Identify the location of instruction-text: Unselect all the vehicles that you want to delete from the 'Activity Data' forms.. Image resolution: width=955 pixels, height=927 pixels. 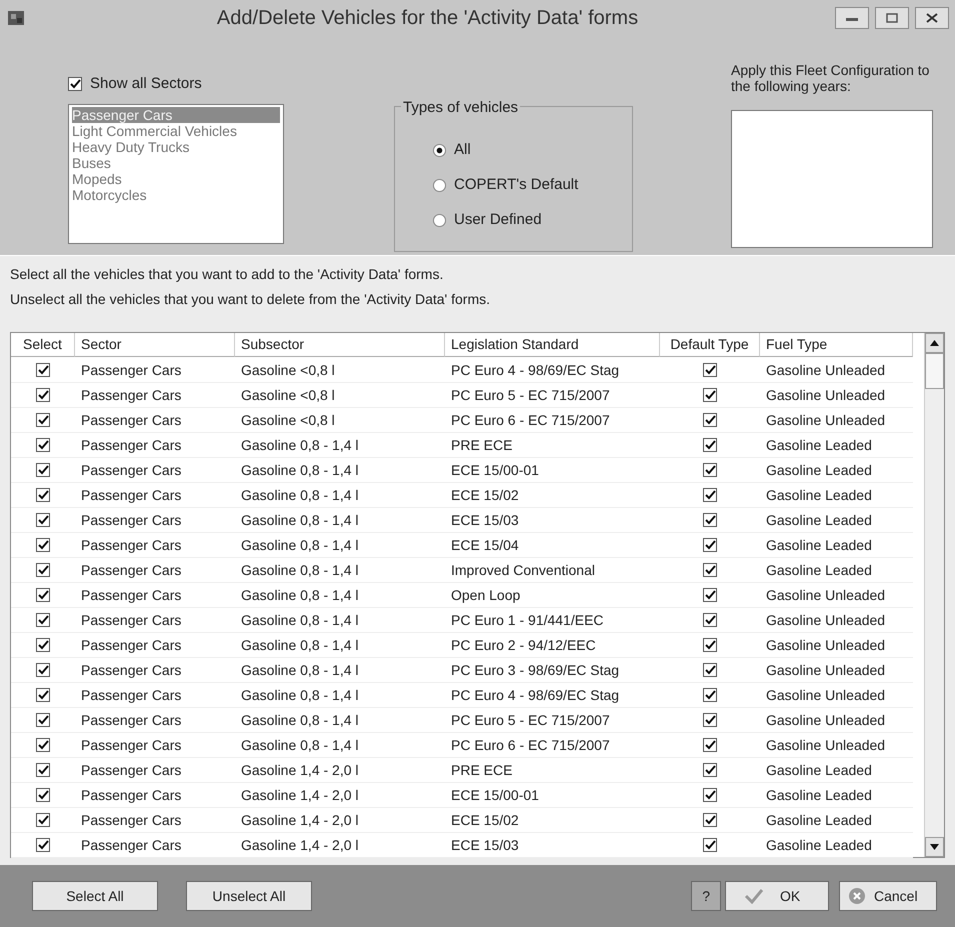
(251, 299).